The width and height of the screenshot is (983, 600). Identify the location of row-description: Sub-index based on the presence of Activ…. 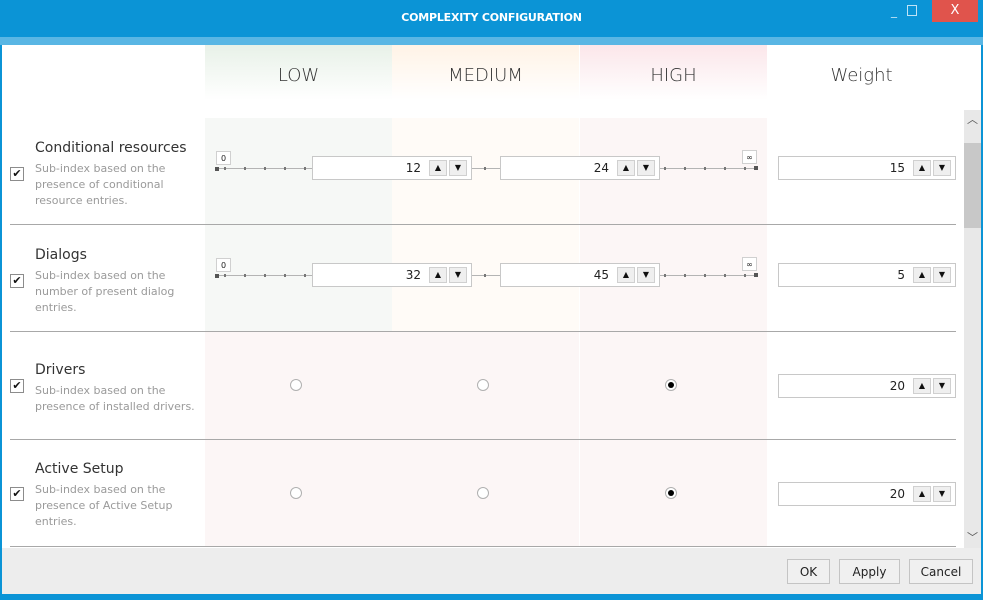
(104, 505).